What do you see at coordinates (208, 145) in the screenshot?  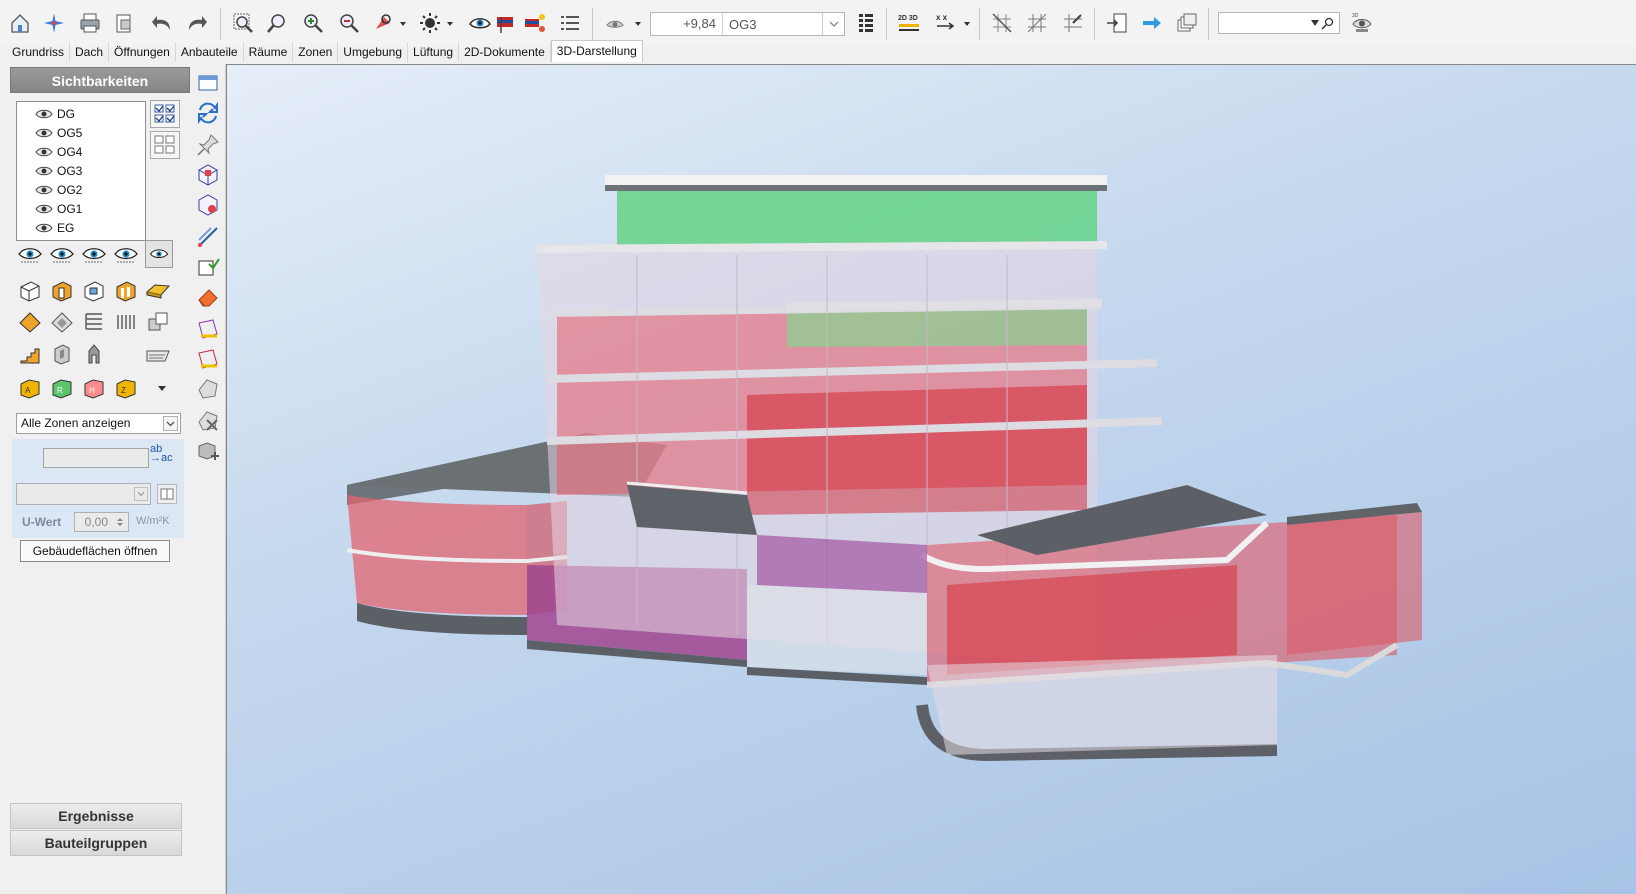 I see `pin-icon` at bounding box center [208, 145].